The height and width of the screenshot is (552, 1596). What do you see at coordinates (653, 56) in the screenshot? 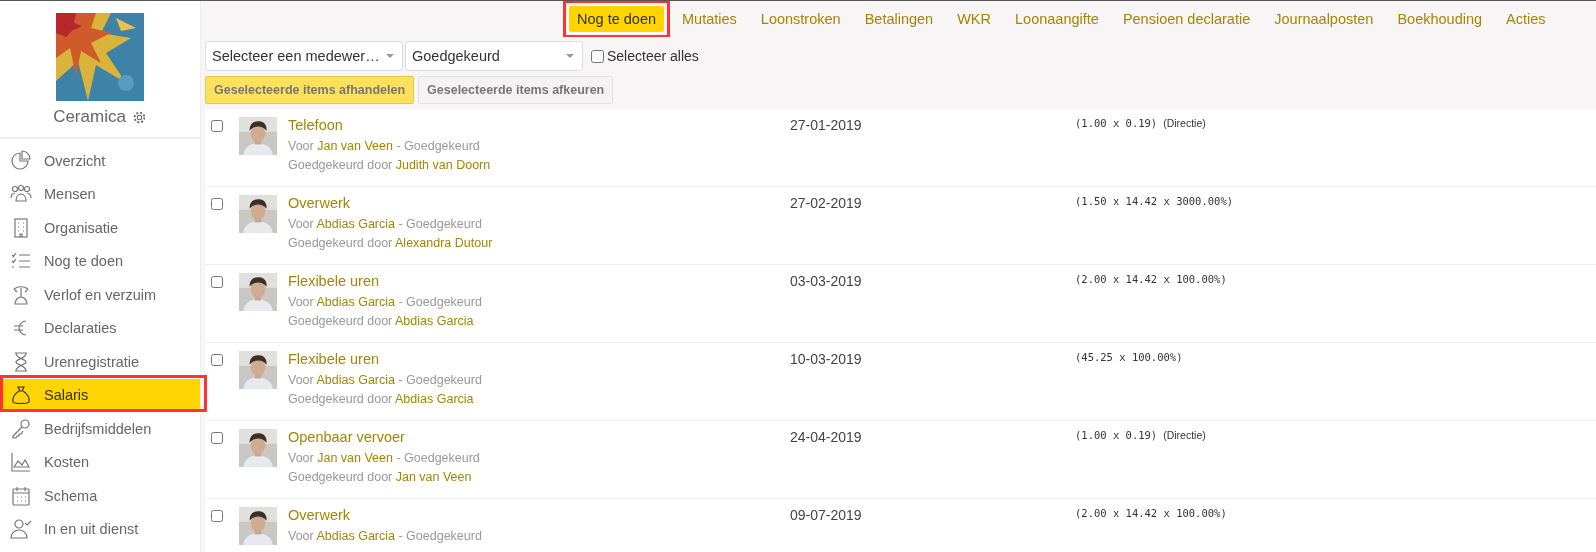
I see `checkbox-label: Selecteer alles` at bounding box center [653, 56].